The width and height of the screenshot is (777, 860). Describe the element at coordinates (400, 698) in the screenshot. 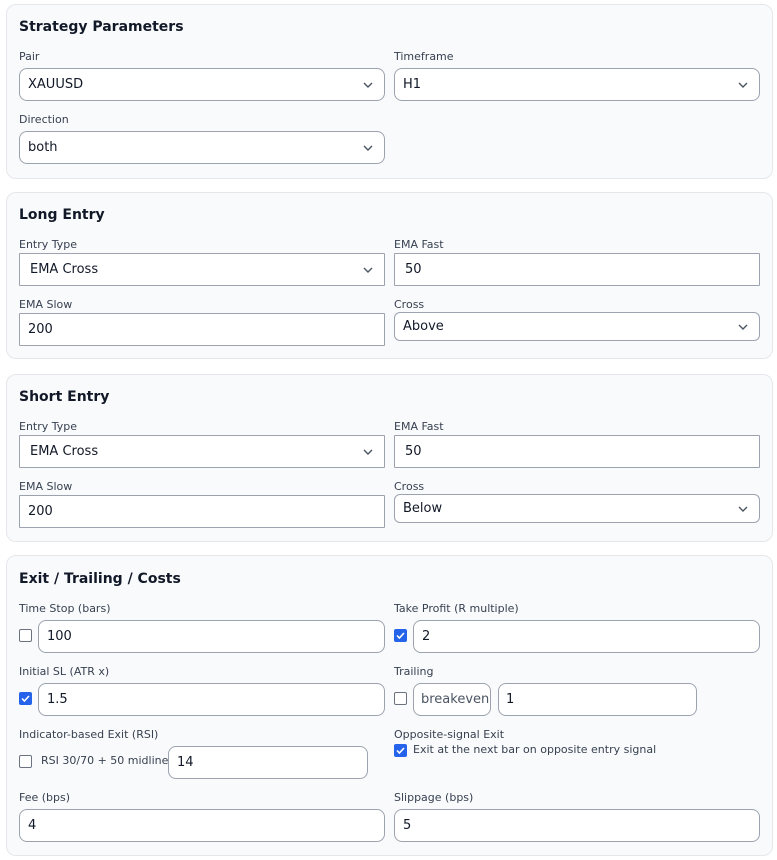

I see `trailing-checkbox` at that location.